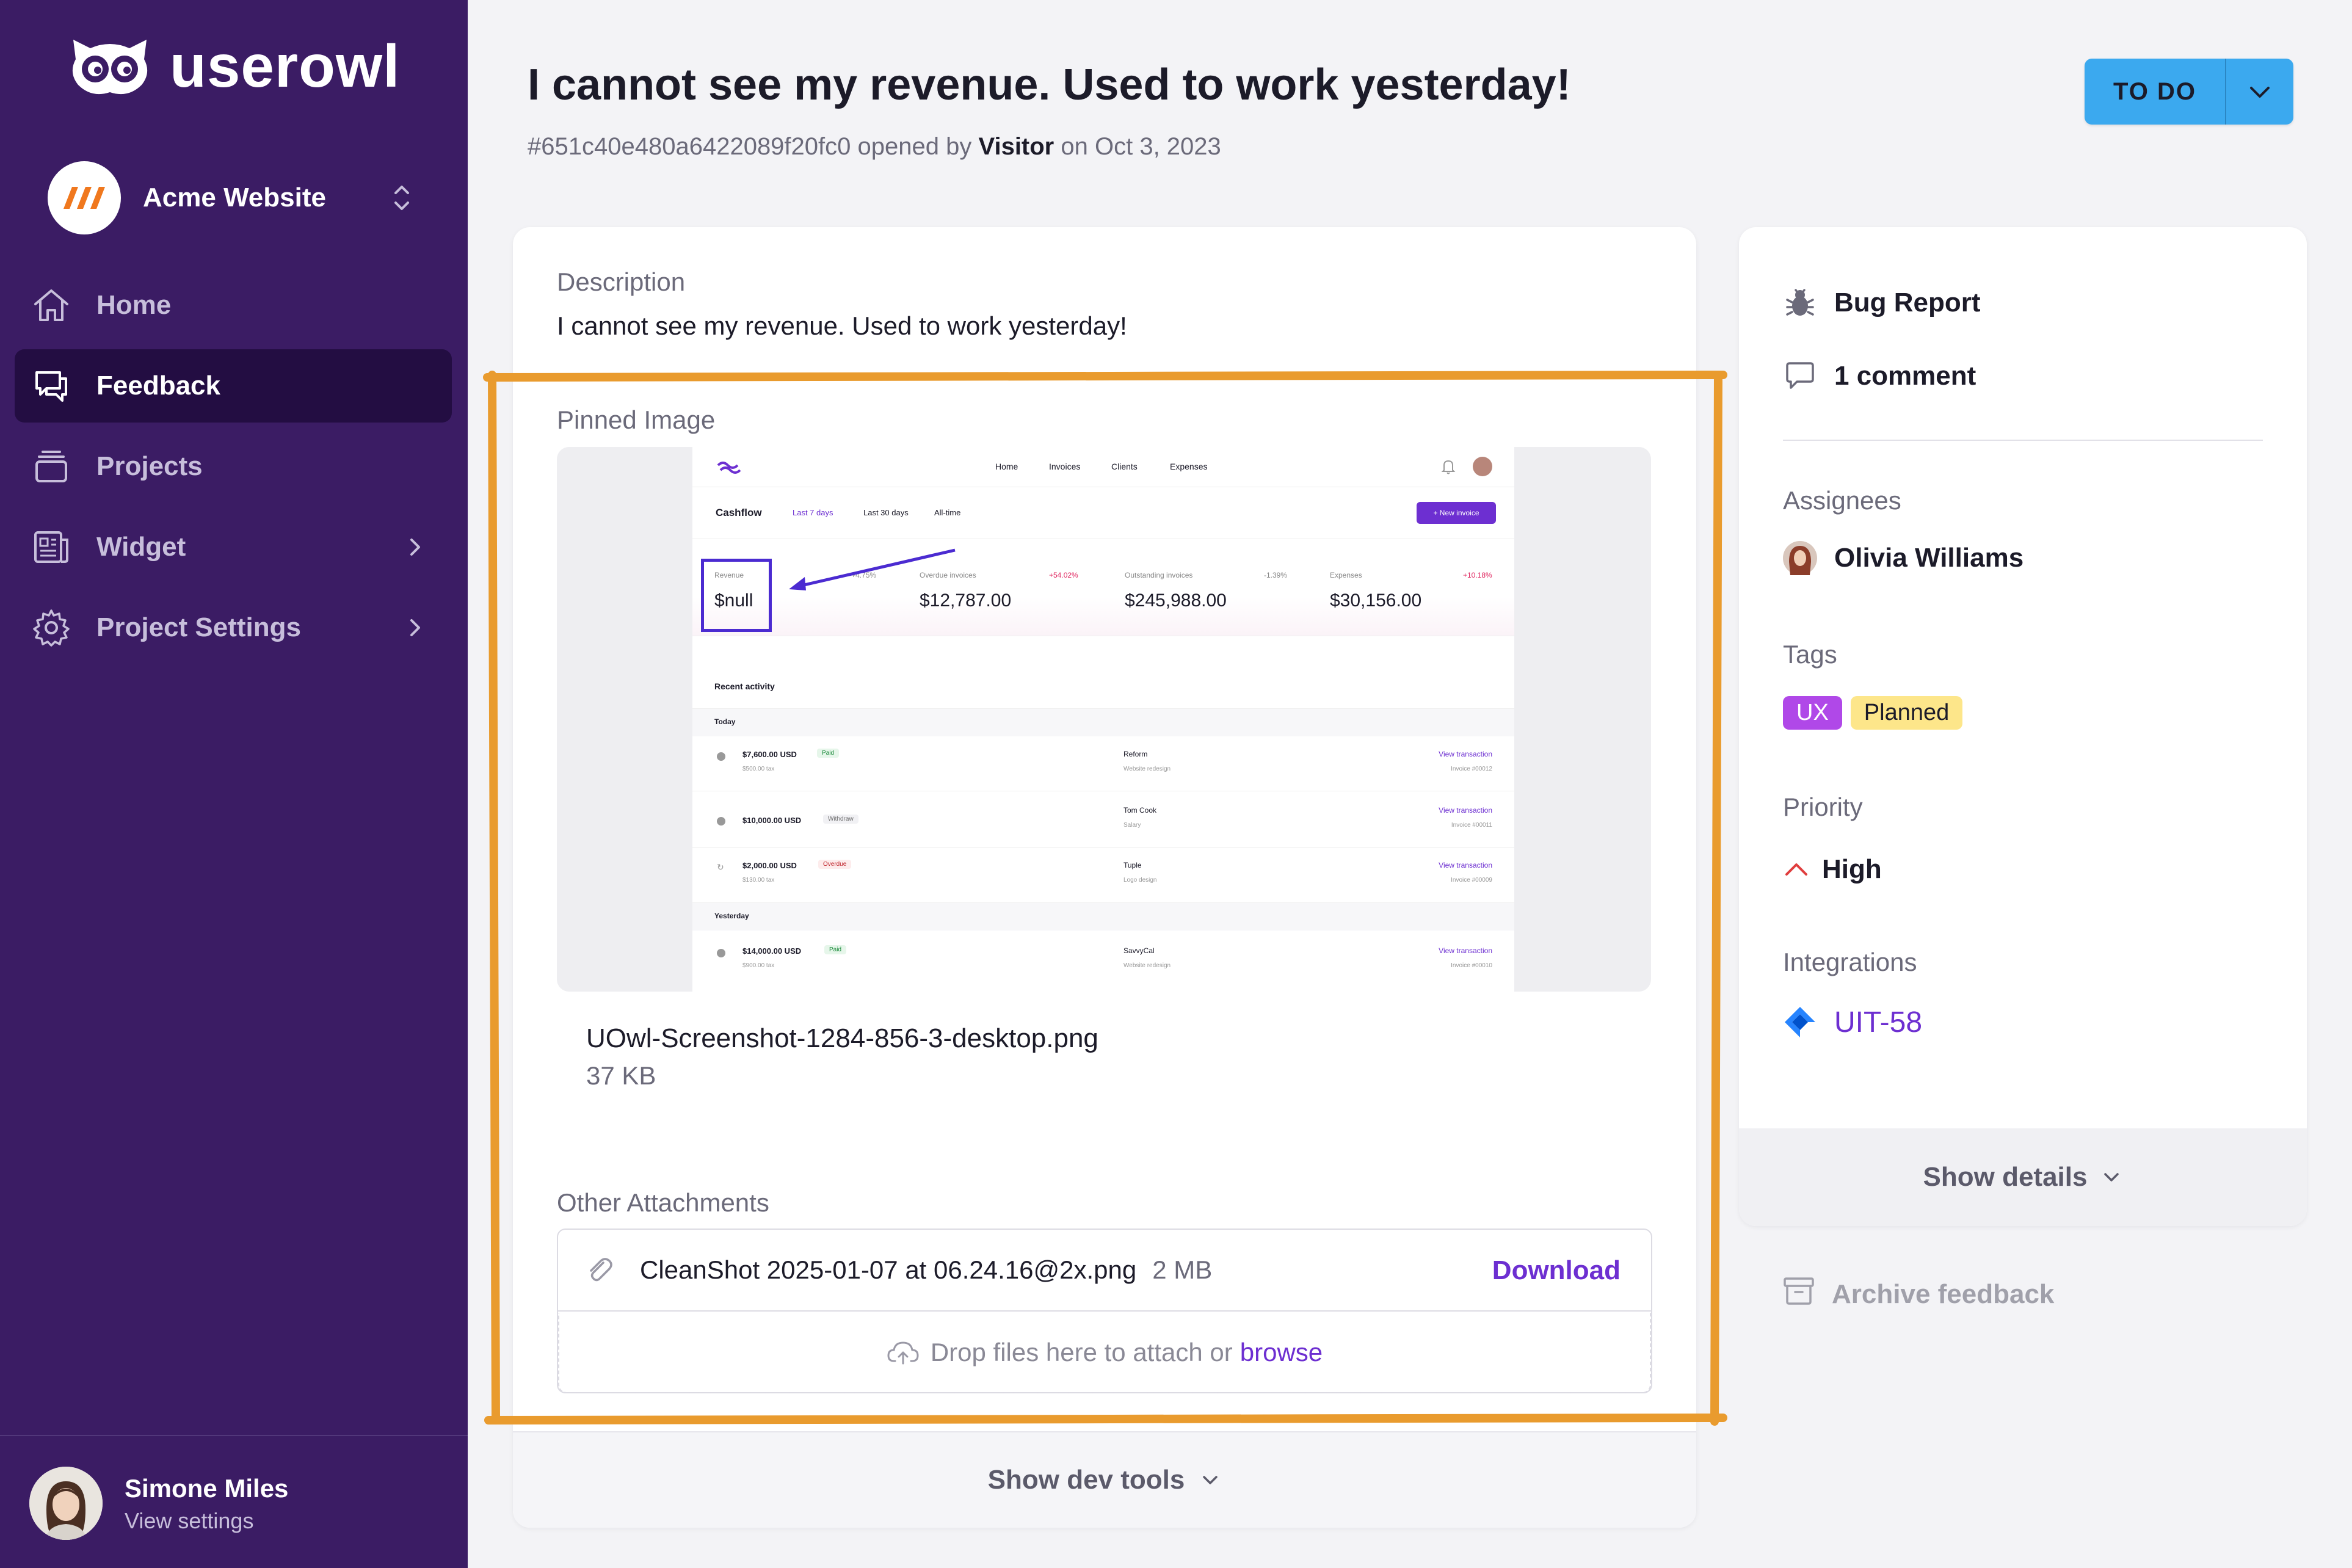 This screenshot has width=2352, height=1568. What do you see at coordinates (51, 547) in the screenshot?
I see `widget-icon` at bounding box center [51, 547].